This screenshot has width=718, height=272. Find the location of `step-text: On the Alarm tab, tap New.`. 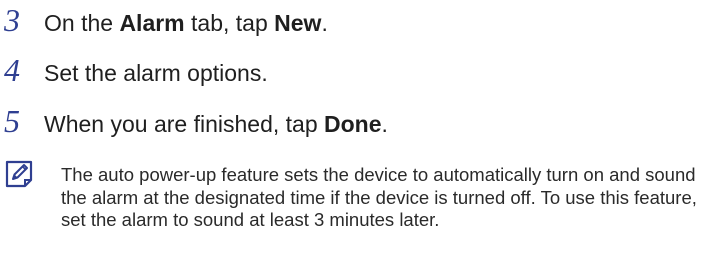

step-text: On the Alarm tab, tap New. is located at coordinates (186, 23).